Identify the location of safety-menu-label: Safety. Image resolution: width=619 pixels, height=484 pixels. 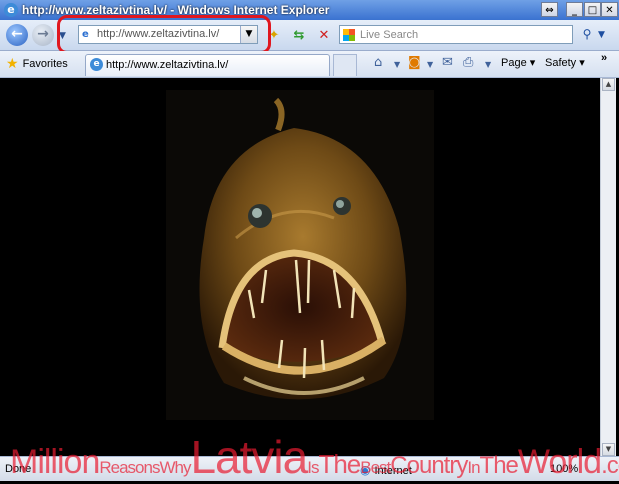
(561, 63).